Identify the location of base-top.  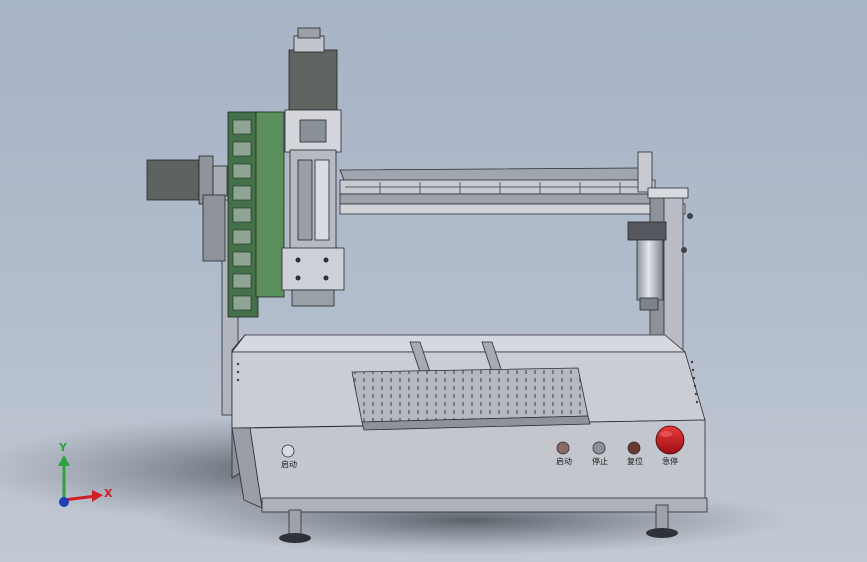
(459, 343).